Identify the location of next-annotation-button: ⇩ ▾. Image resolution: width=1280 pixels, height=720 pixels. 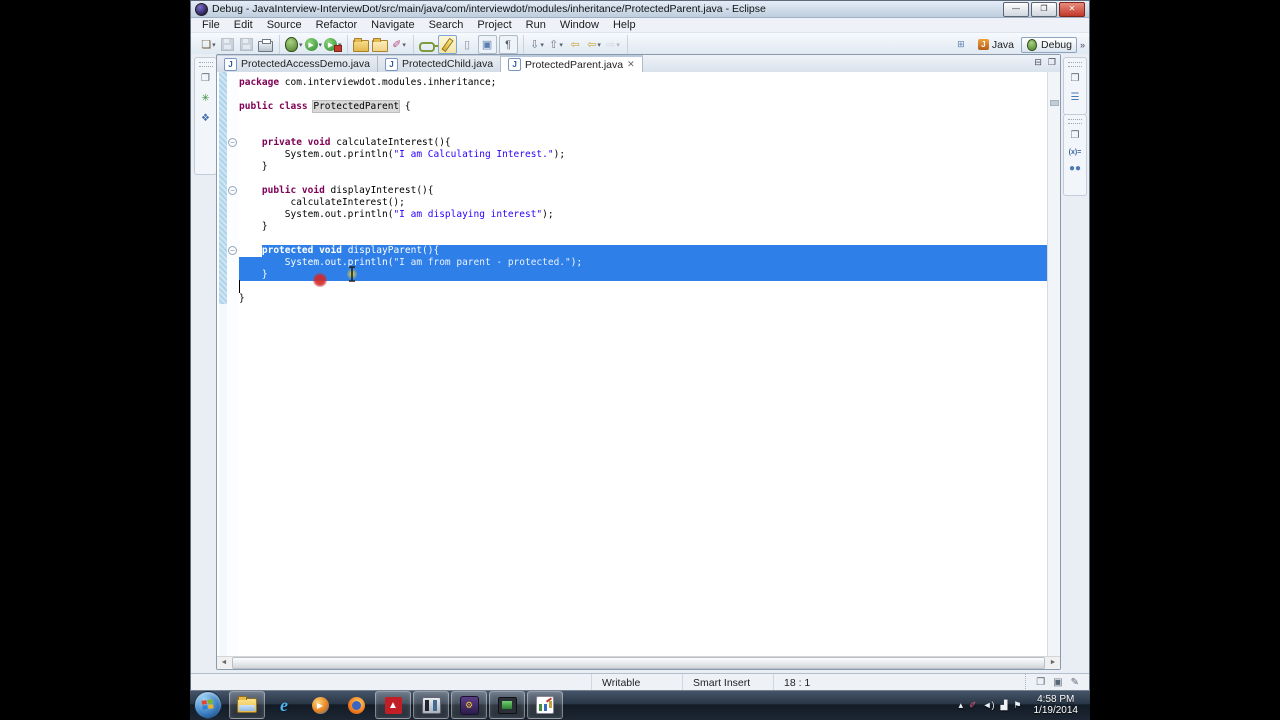
(537, 44).